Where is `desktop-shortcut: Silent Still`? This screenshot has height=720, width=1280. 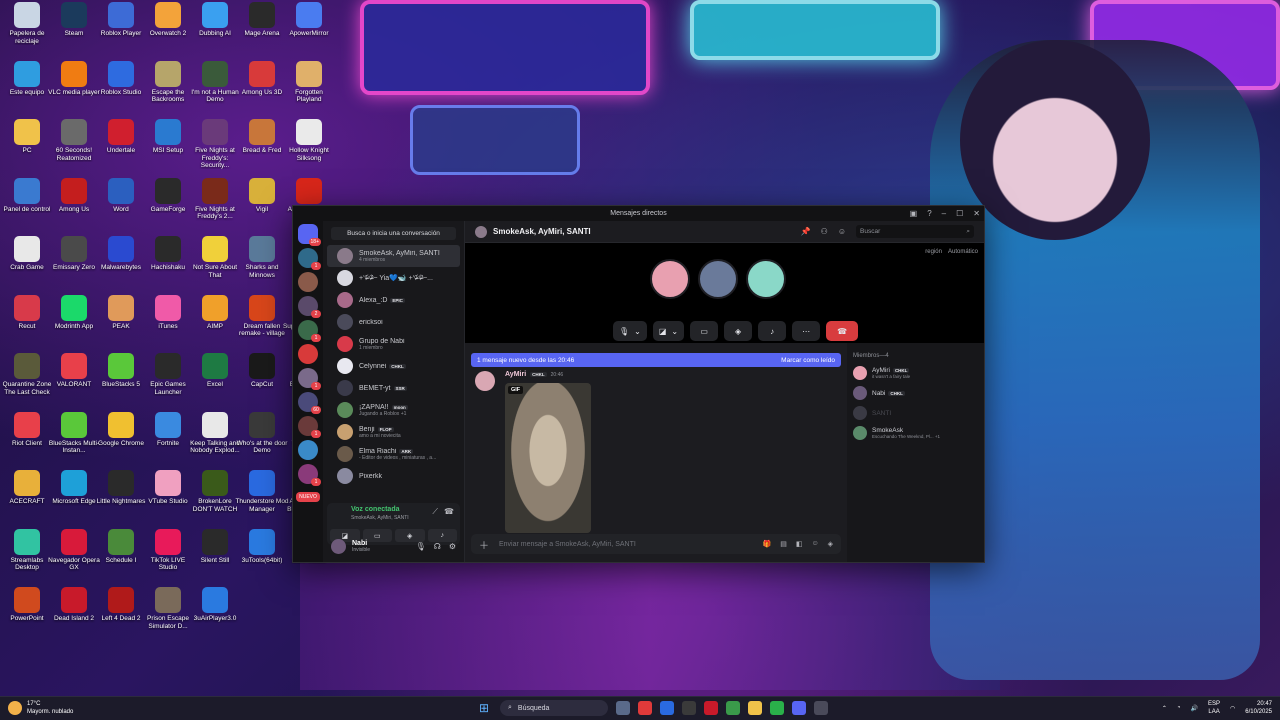
desktop-shortcut: Silent Still is located at coordinates (215, 546).